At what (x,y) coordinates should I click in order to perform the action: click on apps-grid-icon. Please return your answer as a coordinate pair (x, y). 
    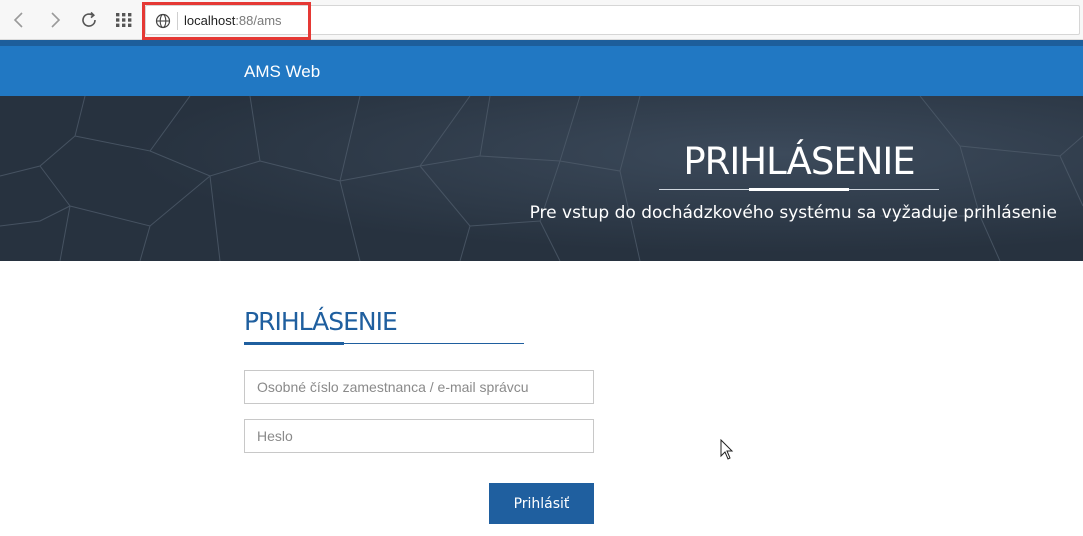
    Looking at the image, I should click on (124, 20).